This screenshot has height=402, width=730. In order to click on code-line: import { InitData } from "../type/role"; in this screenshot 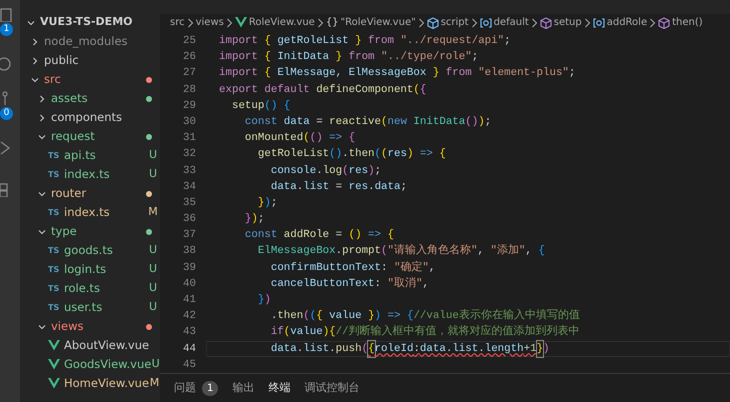, I will do `click(349, 58)`.